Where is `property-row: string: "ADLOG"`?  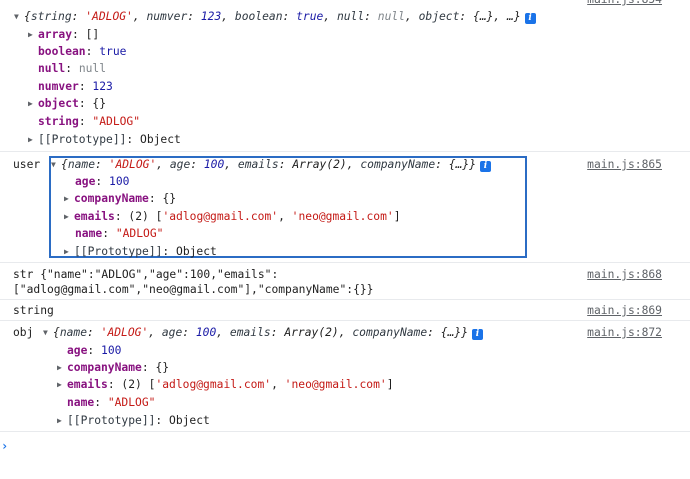 property-row: string: "ADLOG" is located at coordinates (89, 121).